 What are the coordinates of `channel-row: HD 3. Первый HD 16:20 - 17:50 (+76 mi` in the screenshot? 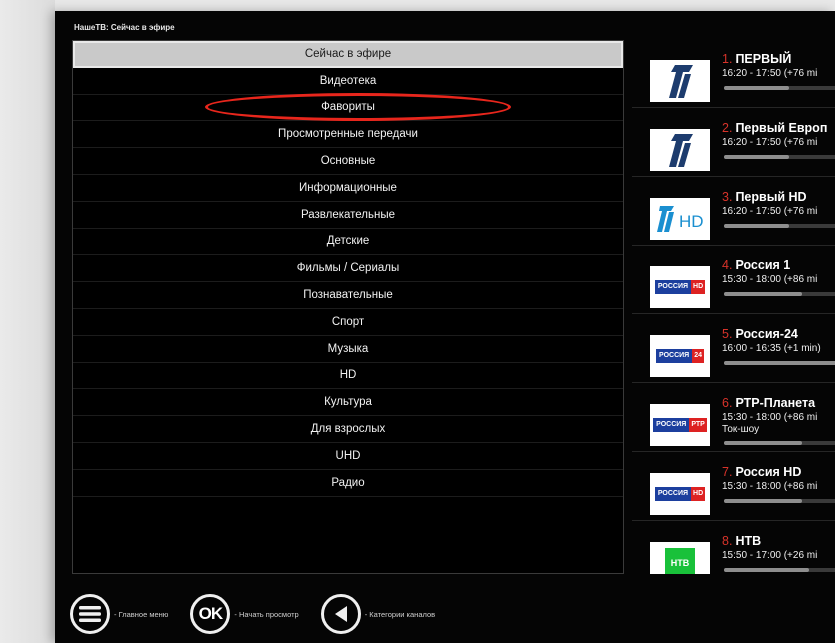 It's located at (733, 211).